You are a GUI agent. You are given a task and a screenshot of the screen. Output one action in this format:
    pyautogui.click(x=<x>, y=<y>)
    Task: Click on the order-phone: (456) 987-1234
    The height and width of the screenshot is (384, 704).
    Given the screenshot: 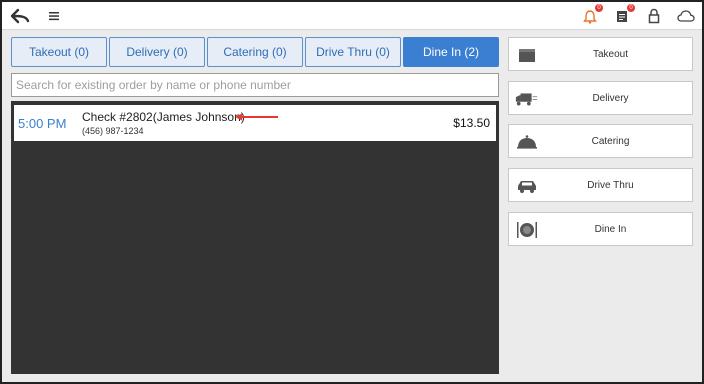 What is the action you would take?
    pyautogui.click(x=113, y=131)
    